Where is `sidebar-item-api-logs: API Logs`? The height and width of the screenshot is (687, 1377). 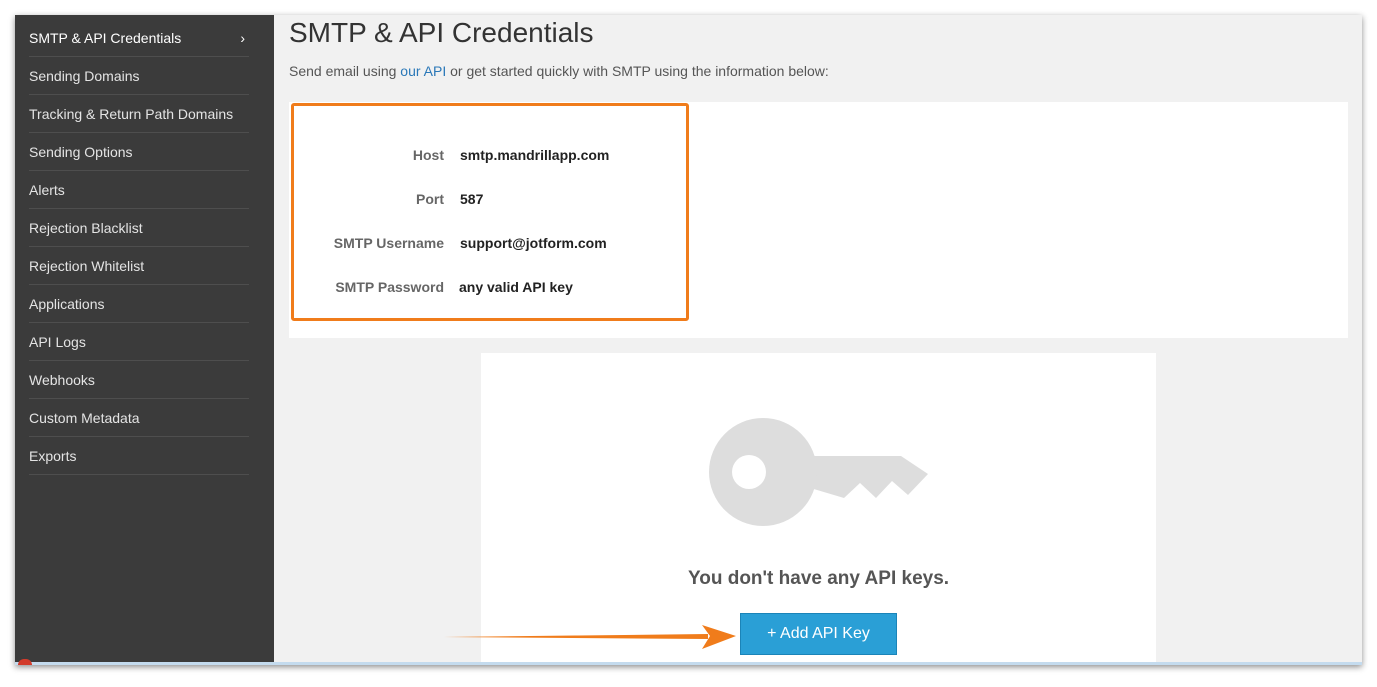
sidebar-item-api-logs: API Logs is located at coordinates (139, 342).